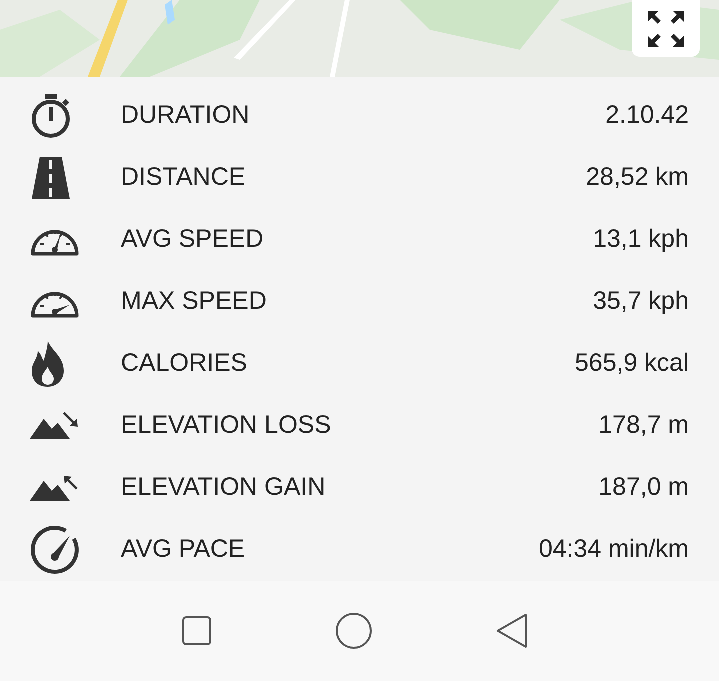 Image resolution: width=719 pixels, height=681 pixels. I want to click on stat-label: AVG PACE, so click(183, 550).